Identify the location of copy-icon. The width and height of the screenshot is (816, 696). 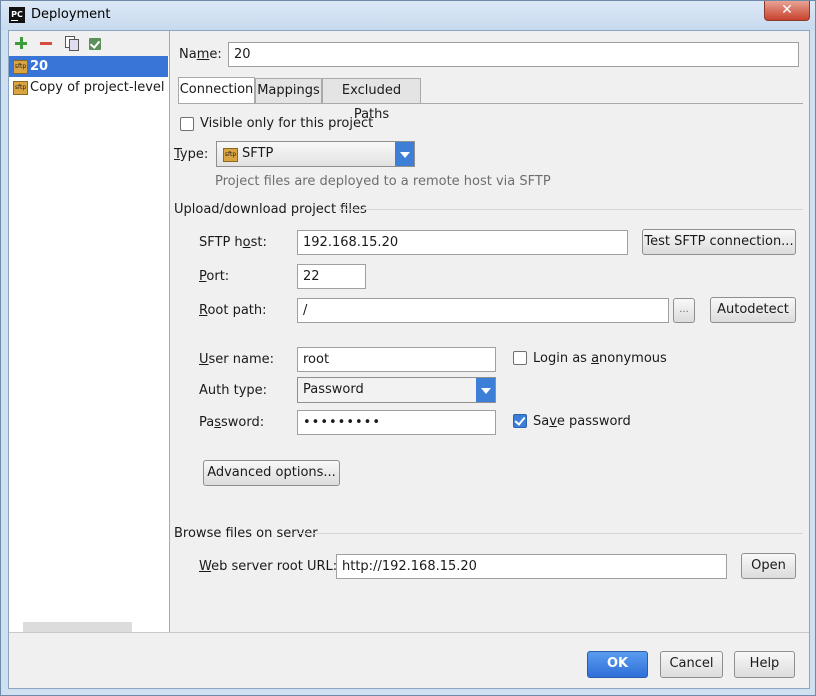
(71, 43).